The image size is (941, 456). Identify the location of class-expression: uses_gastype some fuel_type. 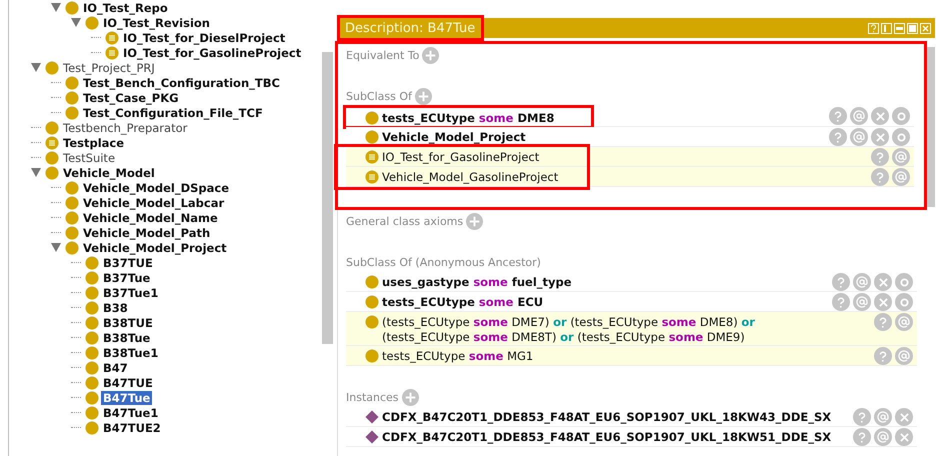
(477, 282).